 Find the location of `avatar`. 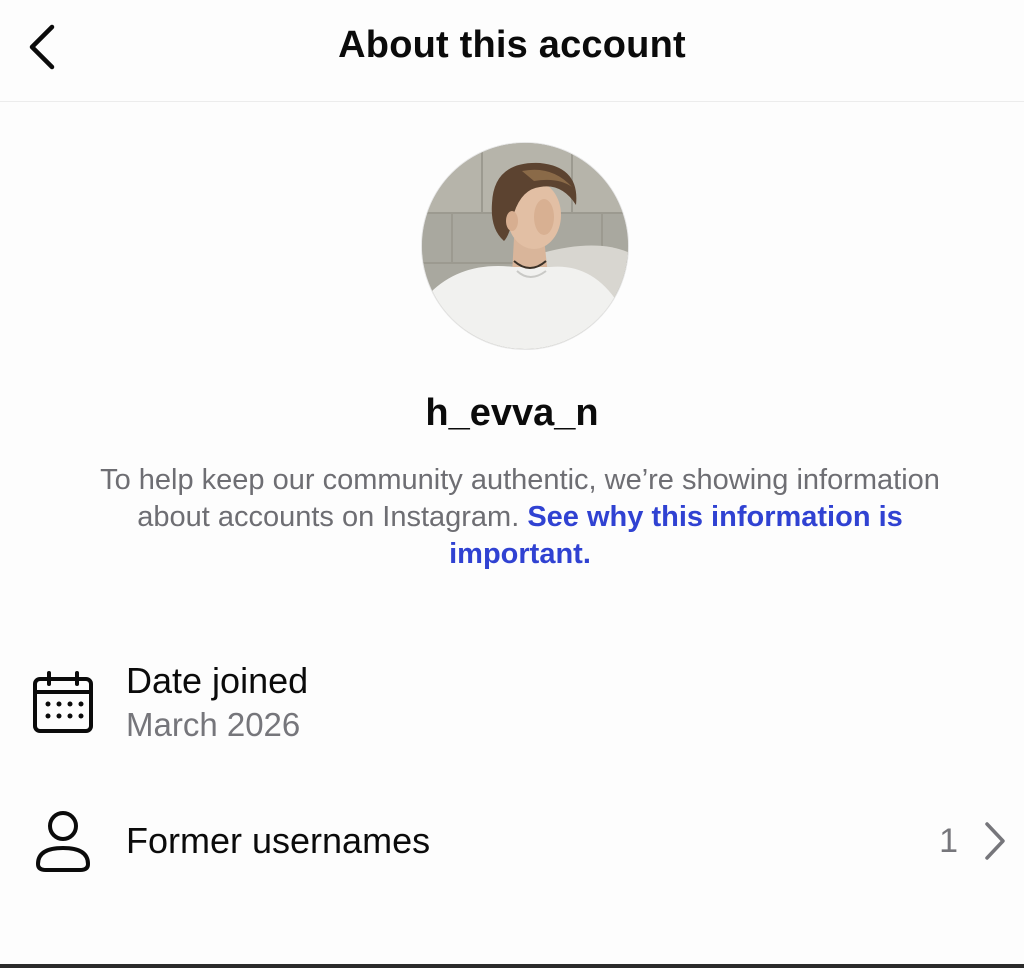

avatar is located at coordinates (525, 246).